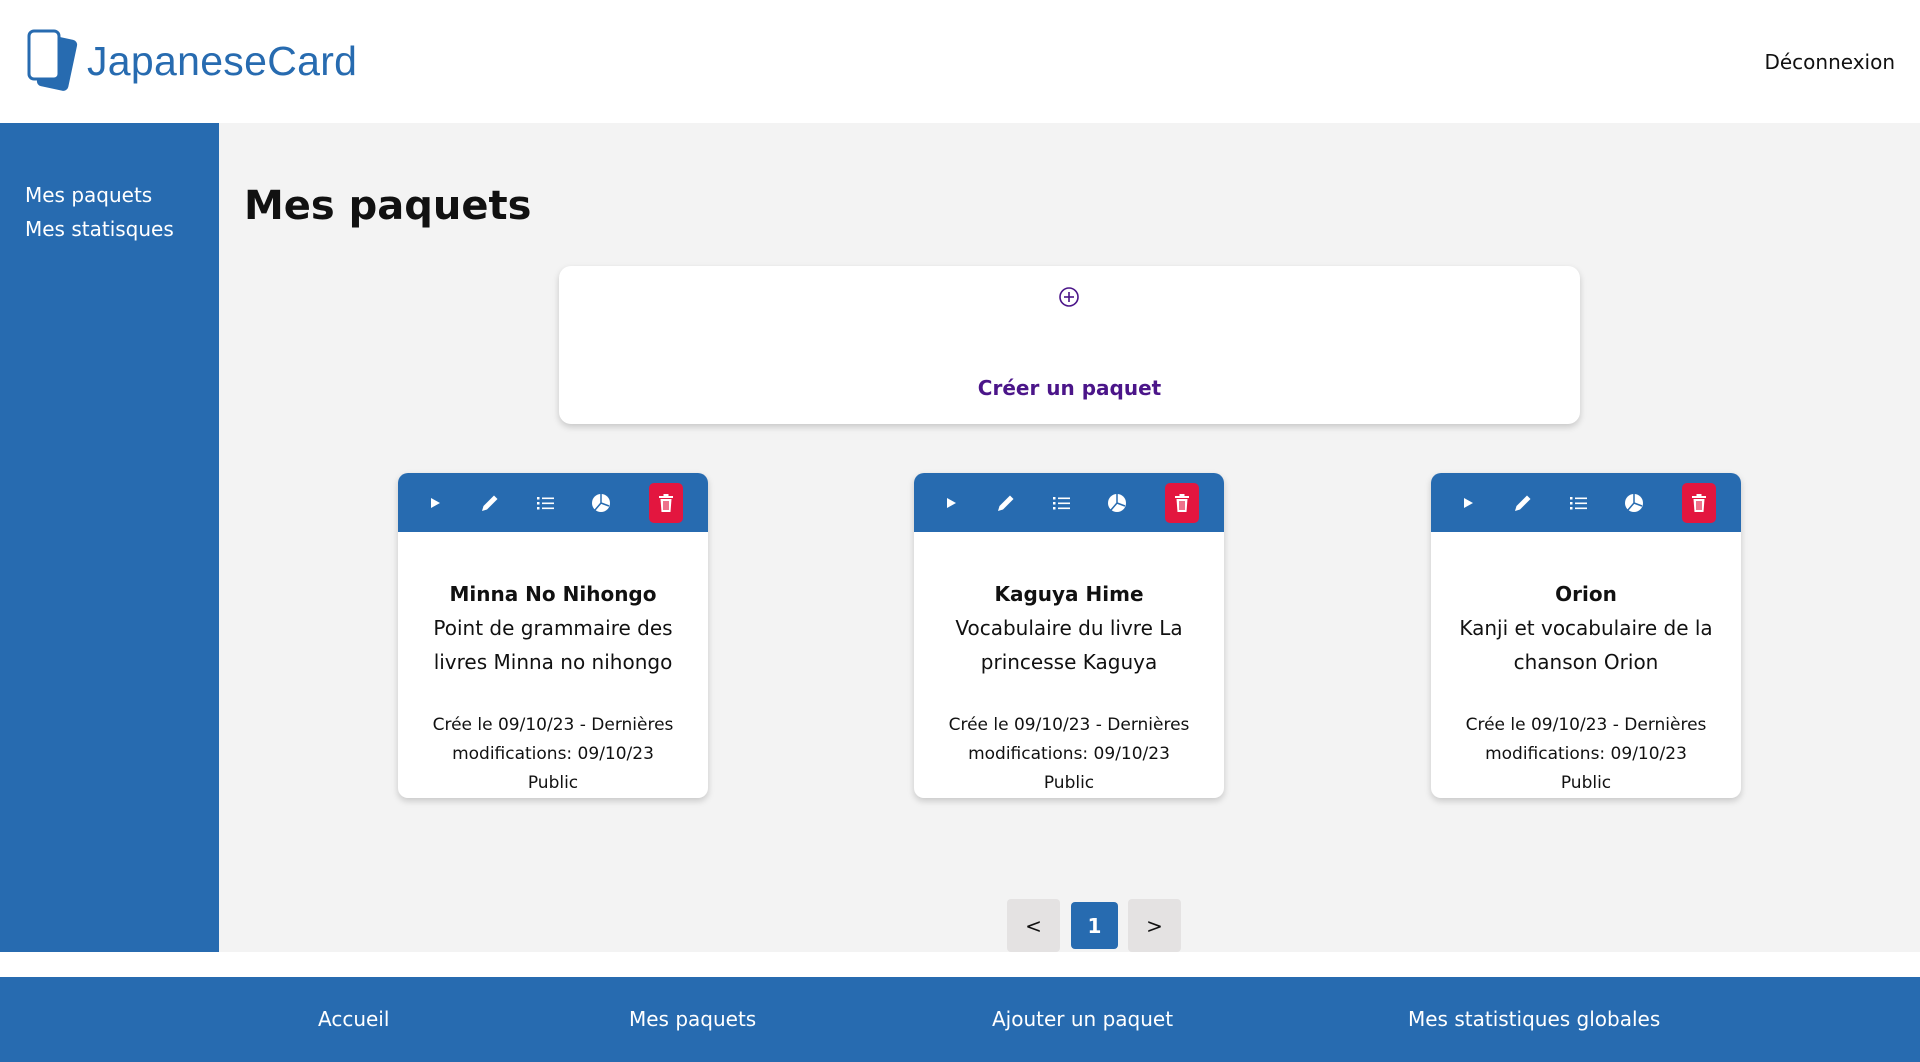 This screenshot has width=1920, height=1062. I want to click on logout-link: Déconnexion, so click(1829, 62).